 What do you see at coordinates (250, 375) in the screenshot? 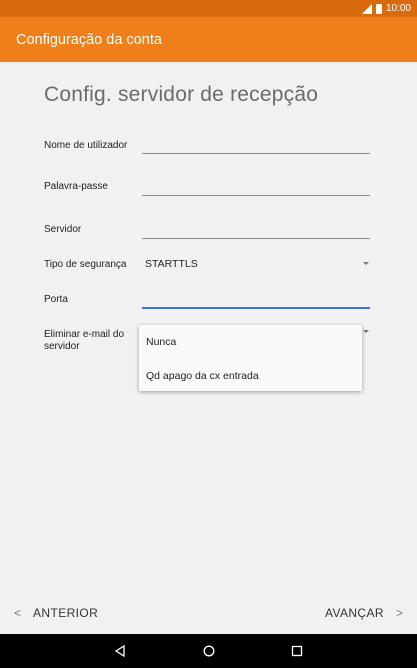
I see `menu-item-when-deleted-inbox: Qd apago da cx entrada` at bounding box center [250, 375].